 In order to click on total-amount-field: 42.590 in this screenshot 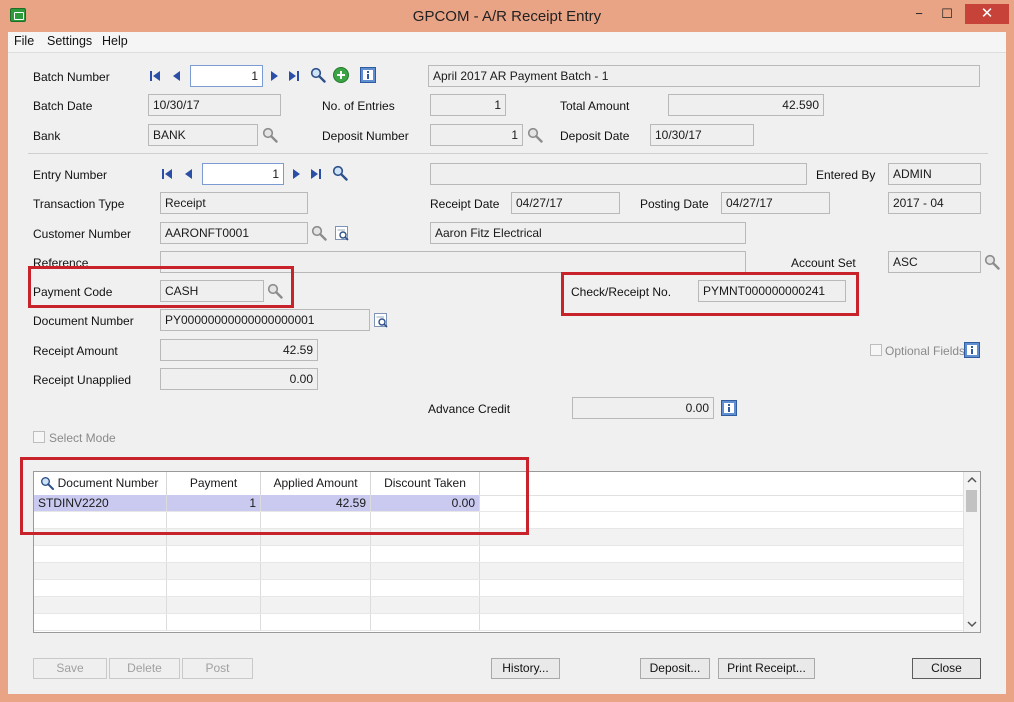, I will do `click(746, 105)`.